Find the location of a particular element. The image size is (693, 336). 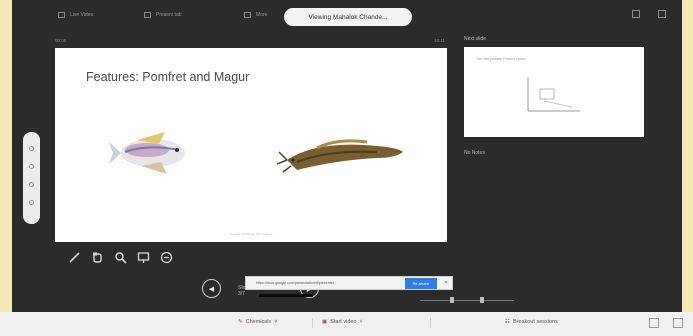

top-item-present: Present tab is located at coordinates (163, 15).